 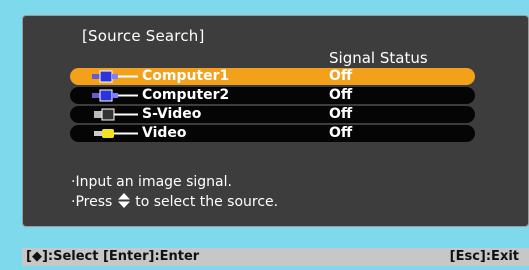 What do you see at coordinates (116, 133) in the screenshot?
I see `video-connector-icon` at bounding box center [116, 133].